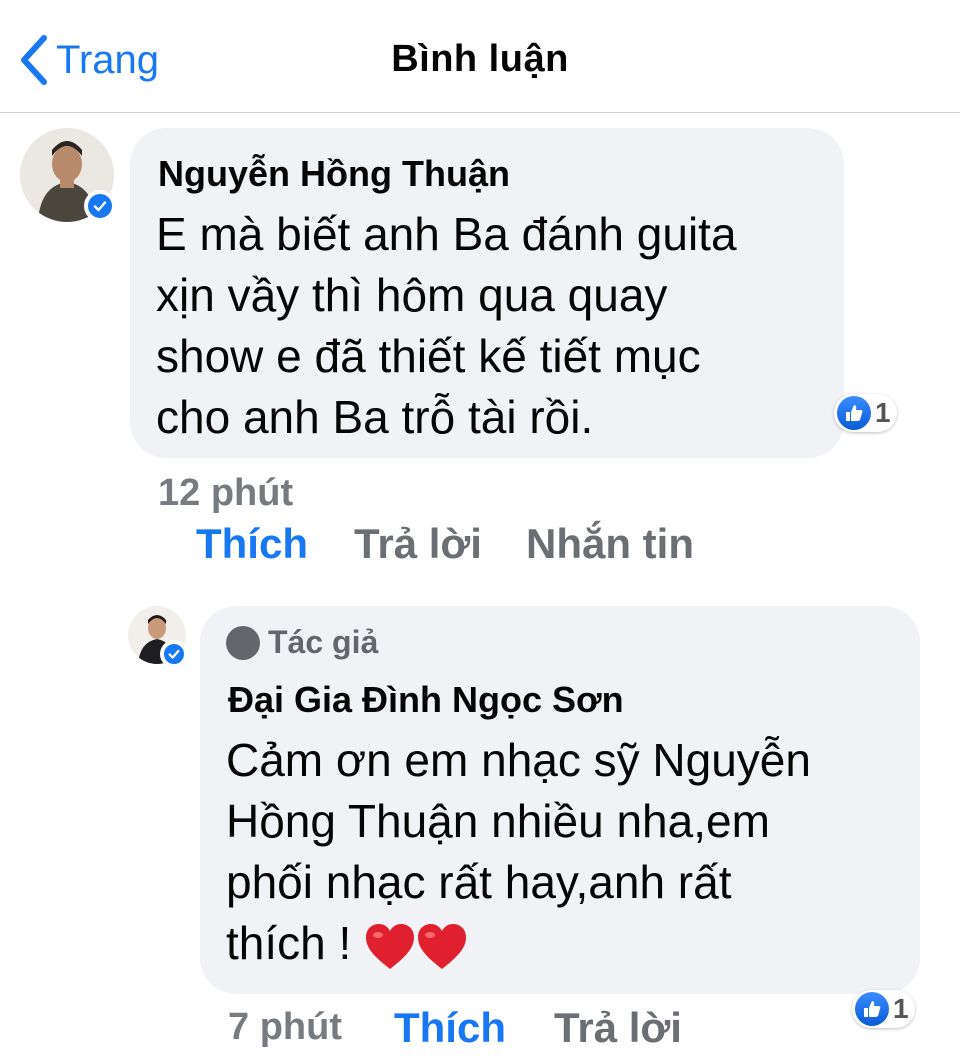 This screenshot has height=1064, width=960. I want to click on comment-line: phối nhạc rất hay,anh rất, so click(479, 882).